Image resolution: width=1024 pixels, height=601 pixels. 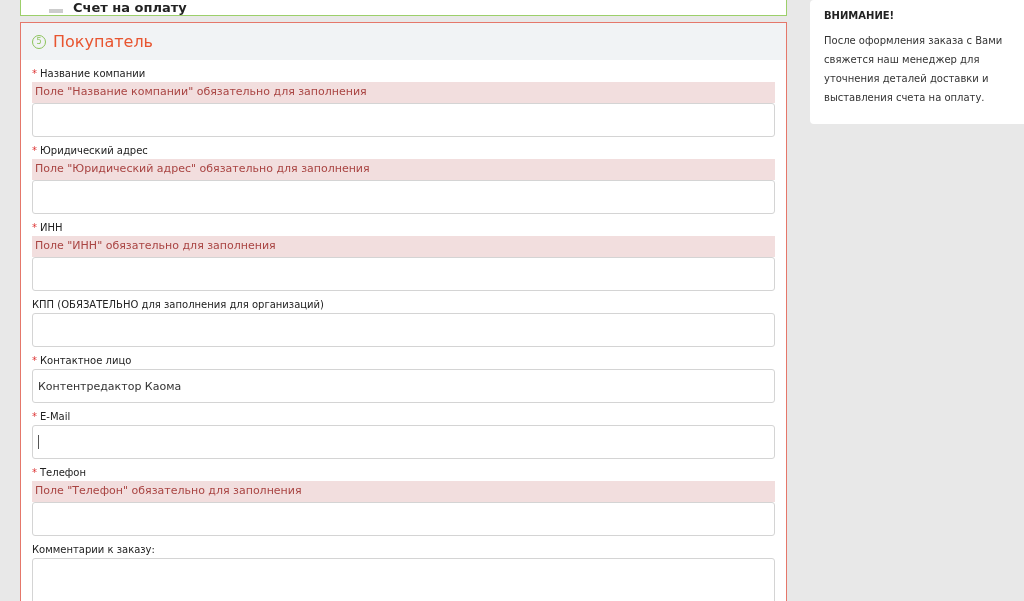 What do you see at coordinates (914, 69) in the screenshot?
I see `notice-text: После оформления заказа с Вами свяжется наш менеджер для уточнения деталей доставки и выставления счета на оплату.` at bounding box center [914, 69].